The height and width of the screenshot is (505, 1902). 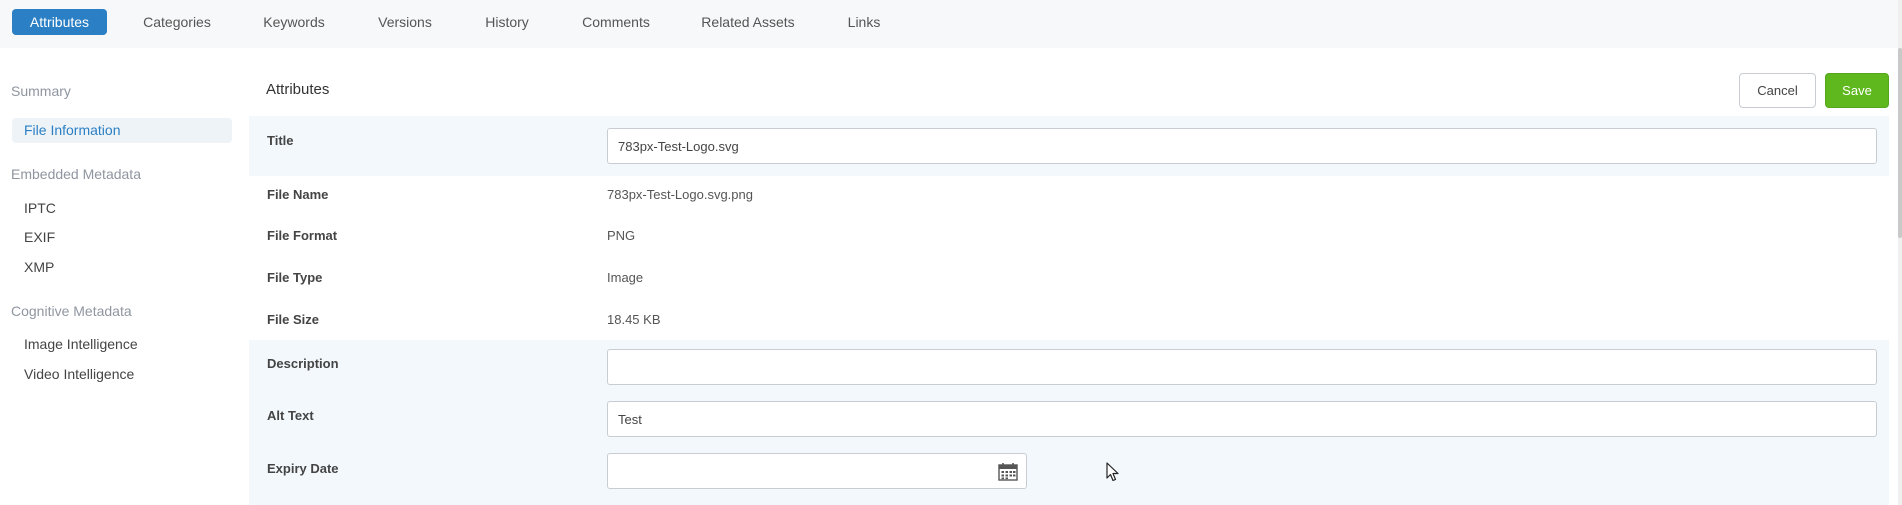 What do you see at coordinates (1008, 471) in the screenshot?
I see `calendar-icon` at bounding box center [1008, 471].